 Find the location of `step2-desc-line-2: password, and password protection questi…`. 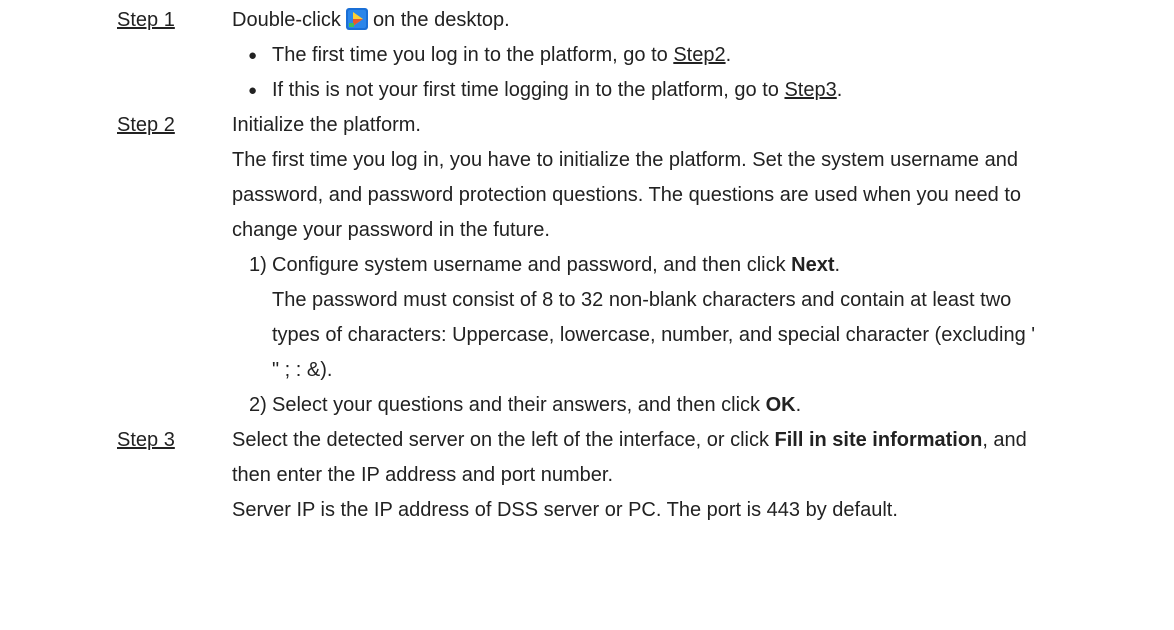

step2-desc-line-2: password, and password protection questi… is located at coordinates (587, 195).